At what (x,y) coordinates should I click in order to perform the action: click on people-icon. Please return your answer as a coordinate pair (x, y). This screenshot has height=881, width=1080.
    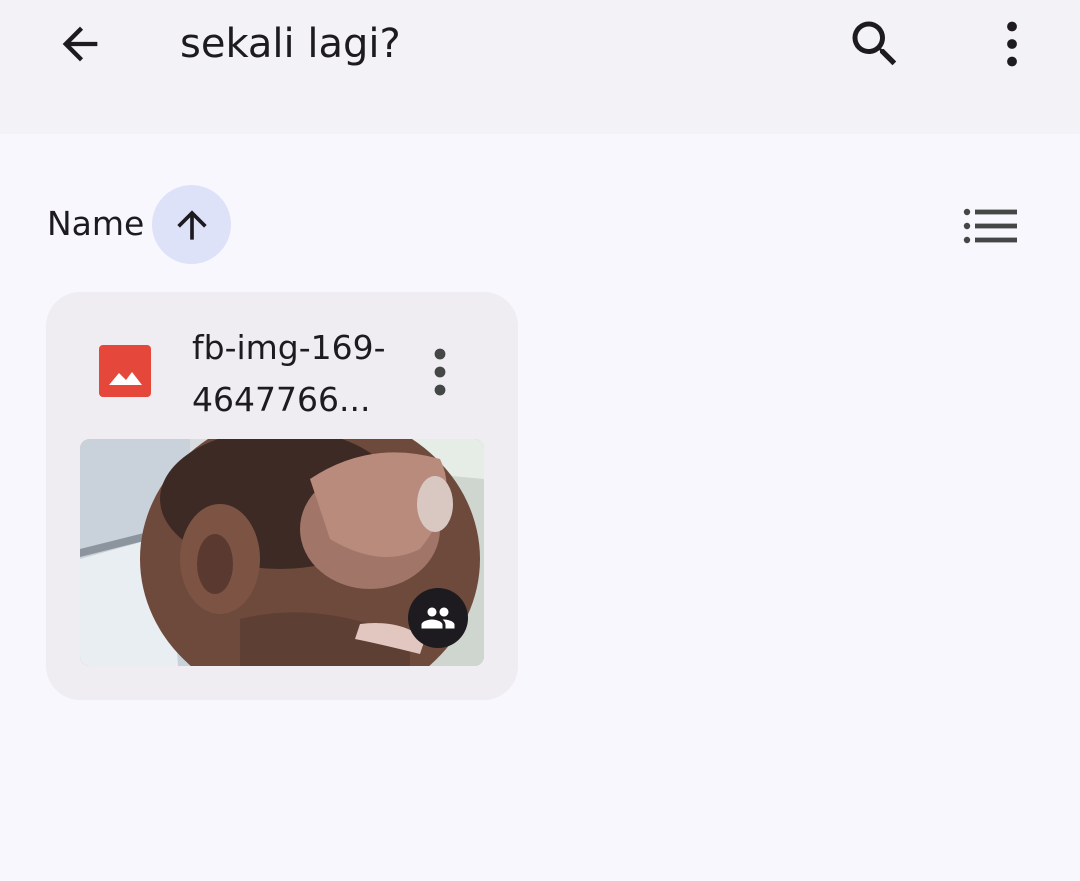
    Looking at the image, I should click on (438, 618).